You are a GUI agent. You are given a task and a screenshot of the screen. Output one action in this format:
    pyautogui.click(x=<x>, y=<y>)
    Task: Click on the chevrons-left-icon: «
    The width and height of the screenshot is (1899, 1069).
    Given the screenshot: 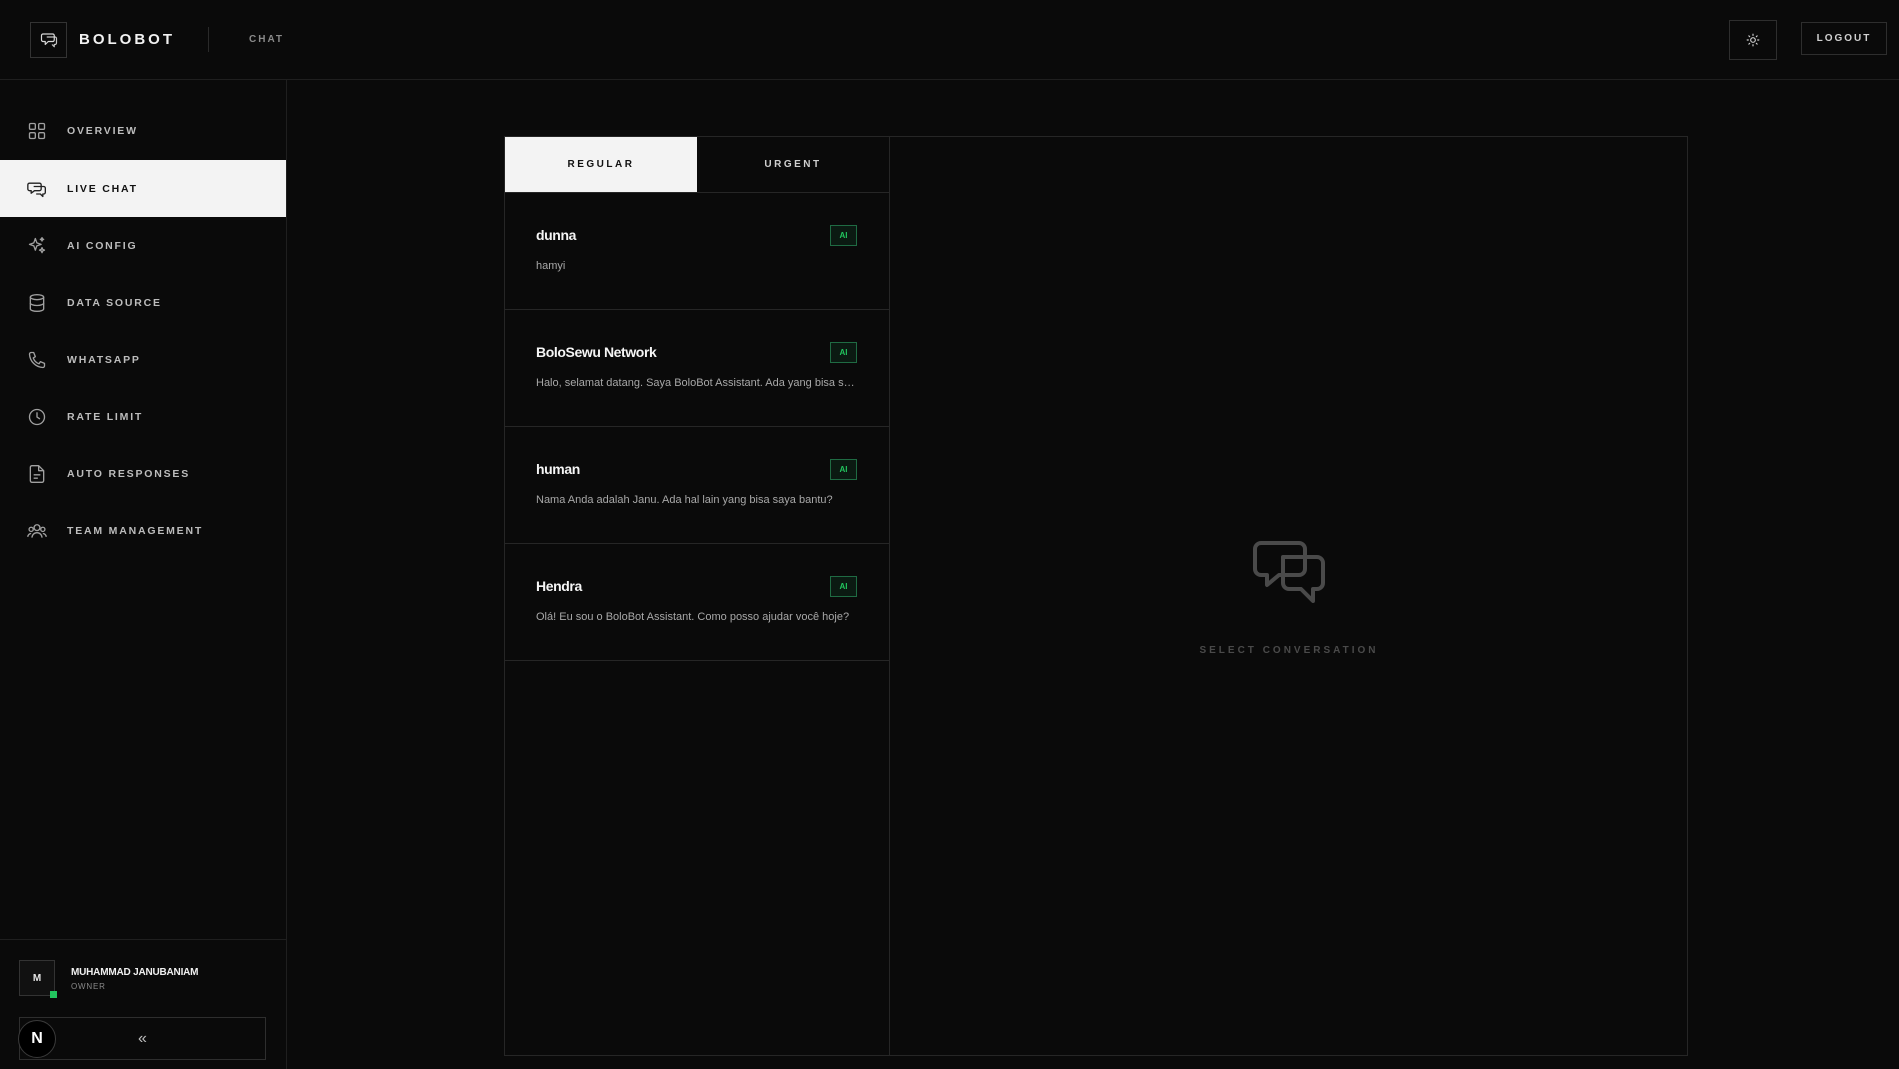 What is the action you would take?
    pyautogui.click(x=142, y=1038)
    